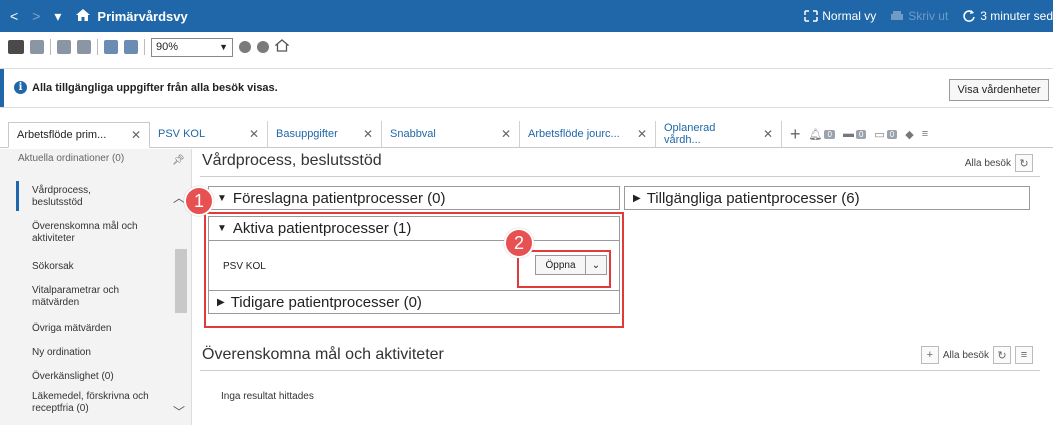 The height and width of the screenshot is (425, 1053). Describe the element at coordinates (182, 134) in the screenshot. I see `tab-label: PSV KOL` at that location.